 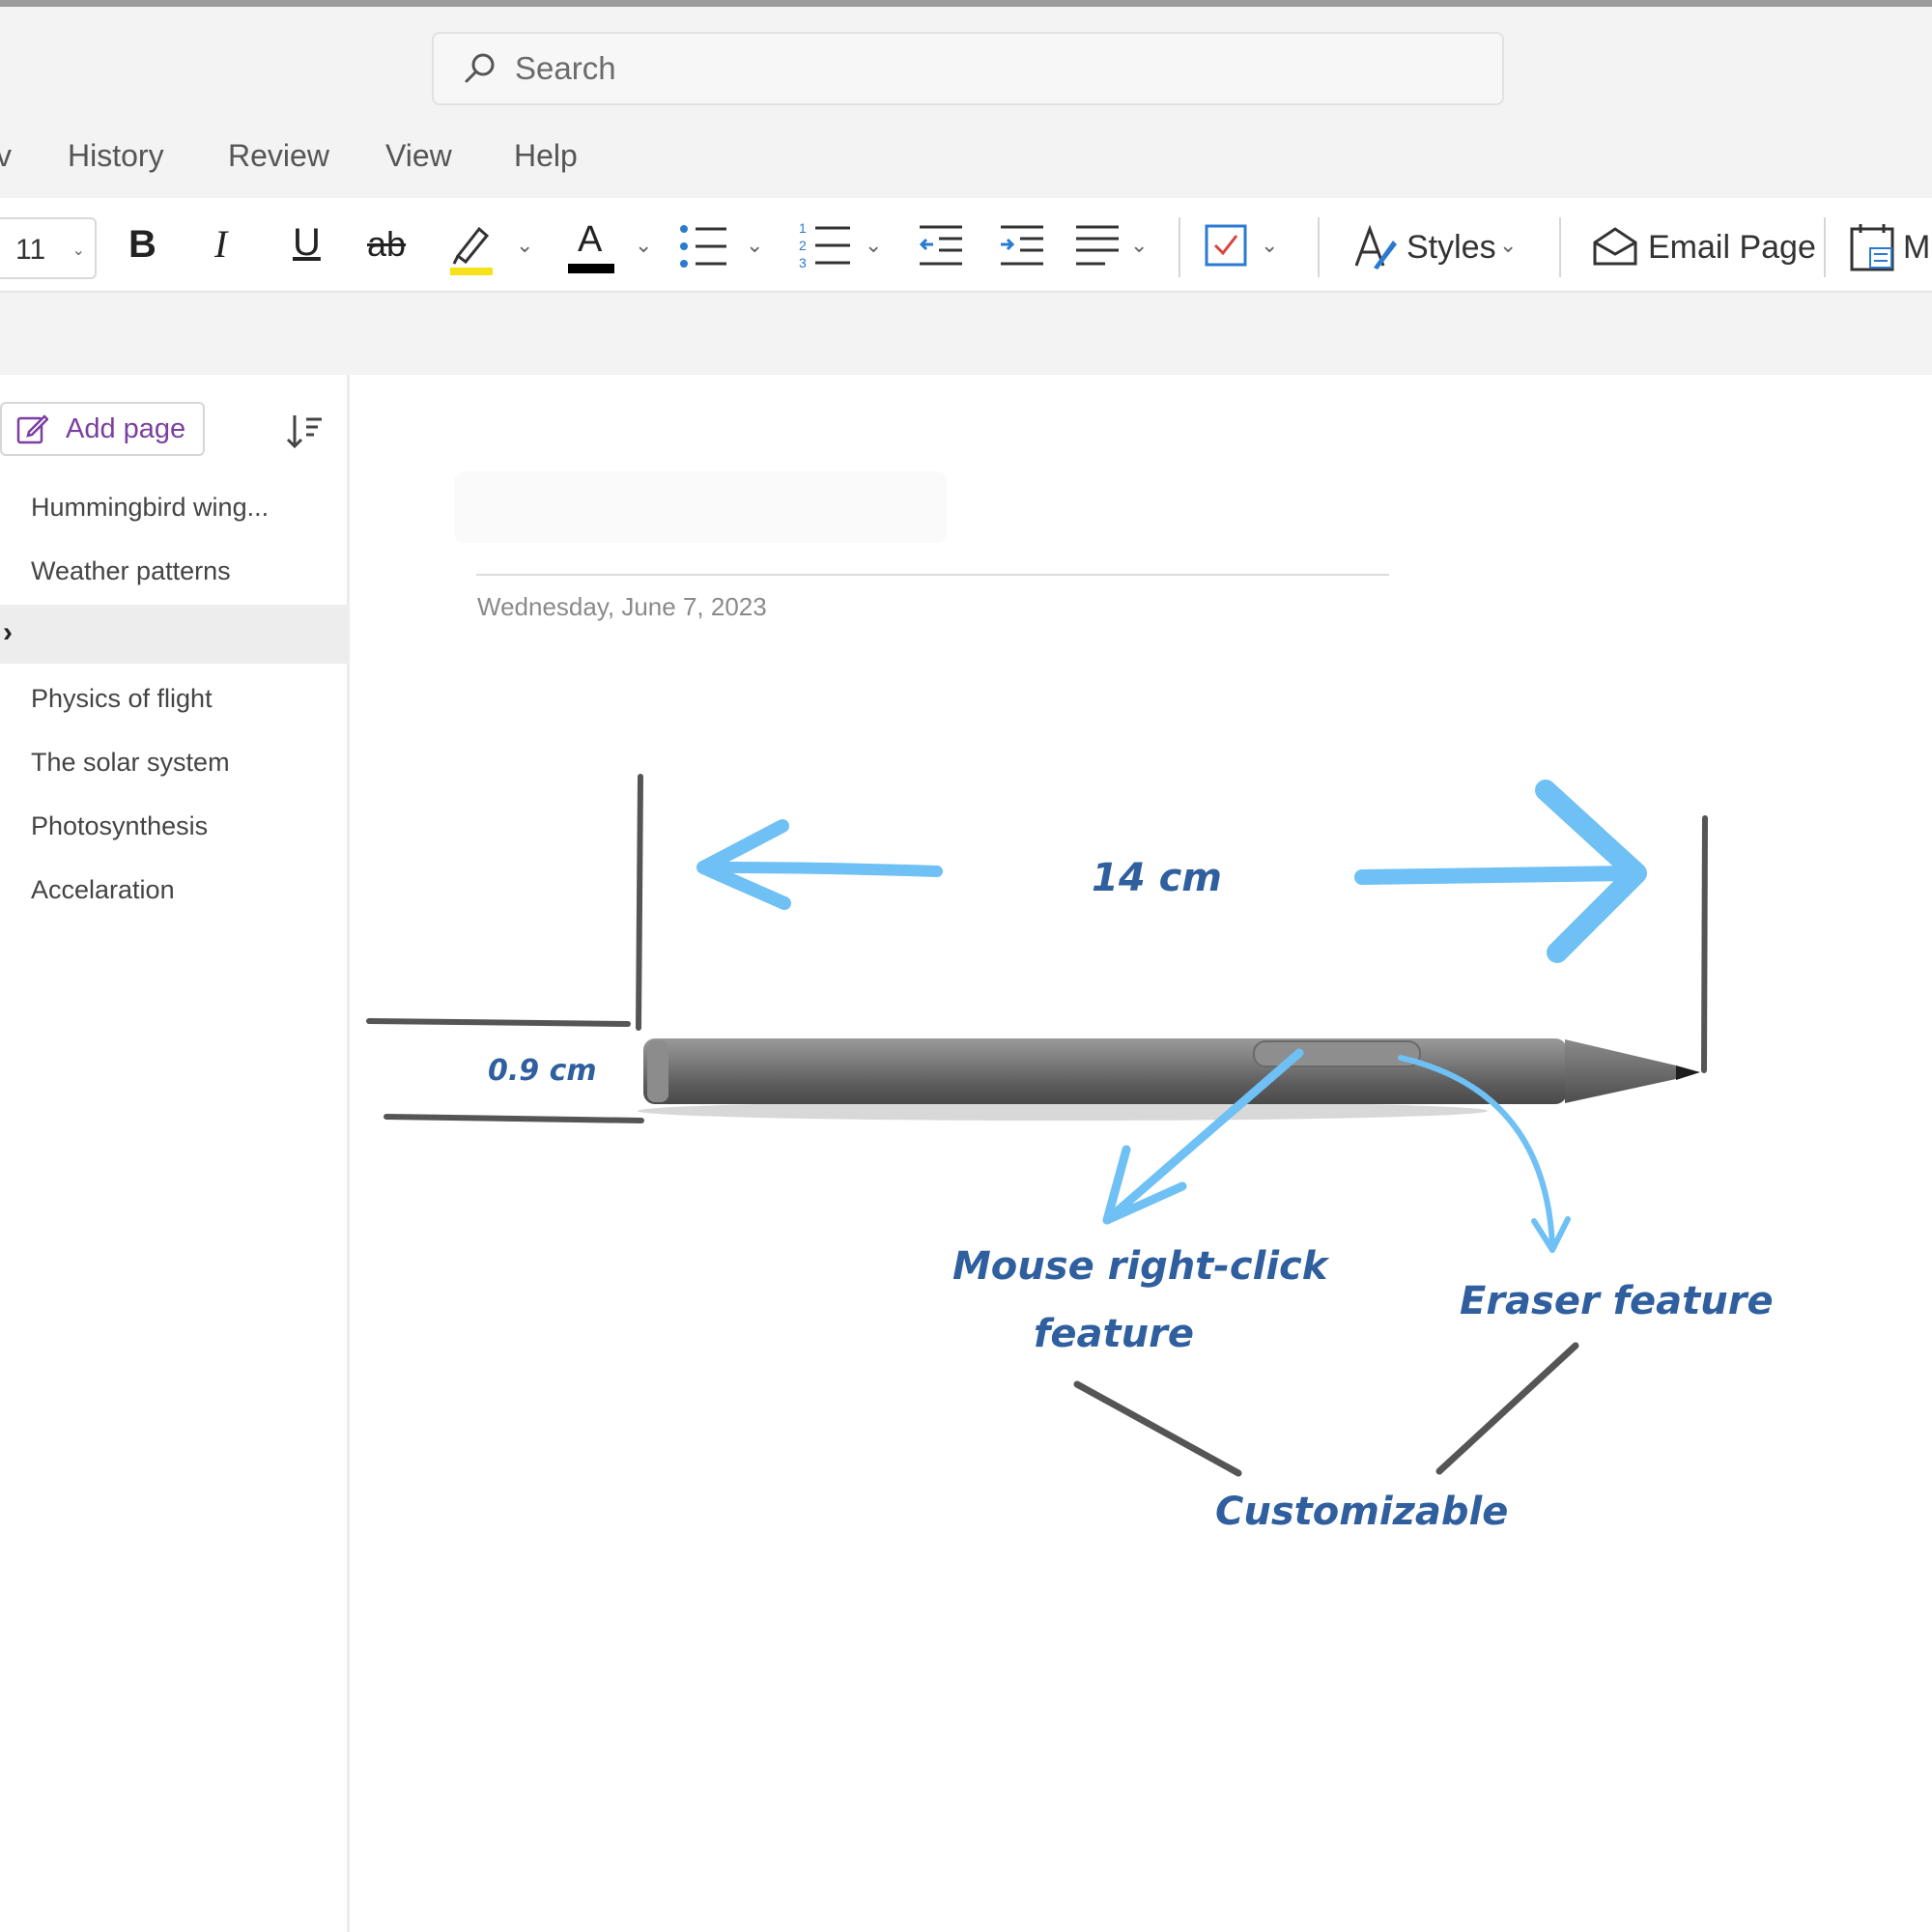 I want to click on right-click-label-line1: Mouse right-click, so click(x=1141, y=1266).